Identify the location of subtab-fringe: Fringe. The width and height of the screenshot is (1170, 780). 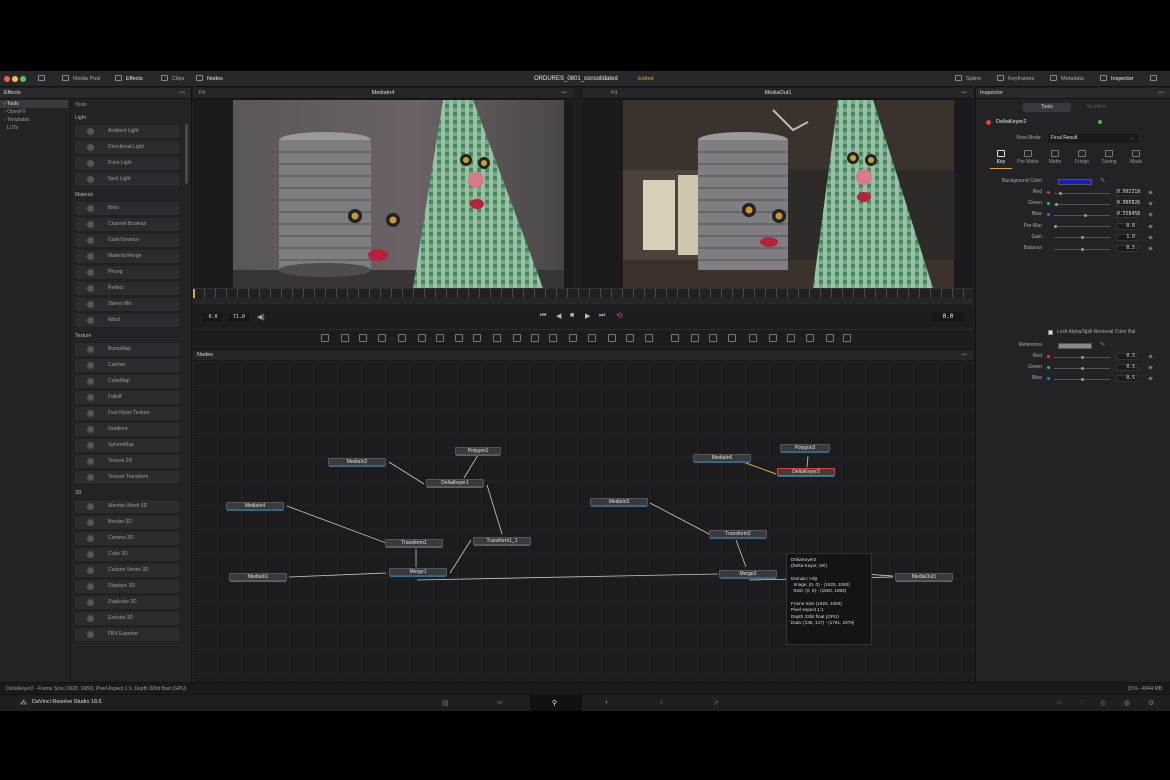
(1082, 162).